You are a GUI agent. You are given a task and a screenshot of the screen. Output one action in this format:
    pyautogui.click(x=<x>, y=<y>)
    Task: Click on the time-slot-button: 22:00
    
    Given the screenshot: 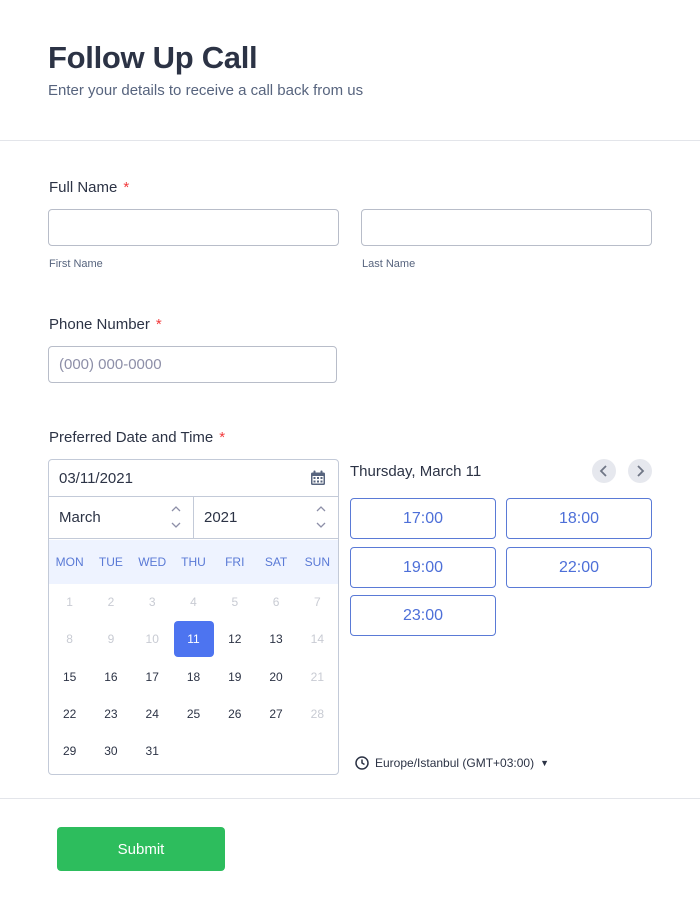 What is the action you would take?
    pyautogui.click(x=579, y=567)
    